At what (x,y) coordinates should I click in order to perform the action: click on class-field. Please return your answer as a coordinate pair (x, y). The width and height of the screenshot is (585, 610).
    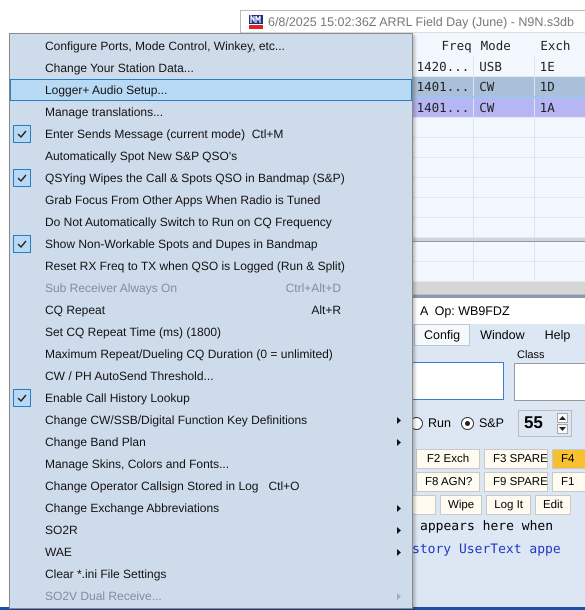
    Looking at the image, I should click on (549, 382).